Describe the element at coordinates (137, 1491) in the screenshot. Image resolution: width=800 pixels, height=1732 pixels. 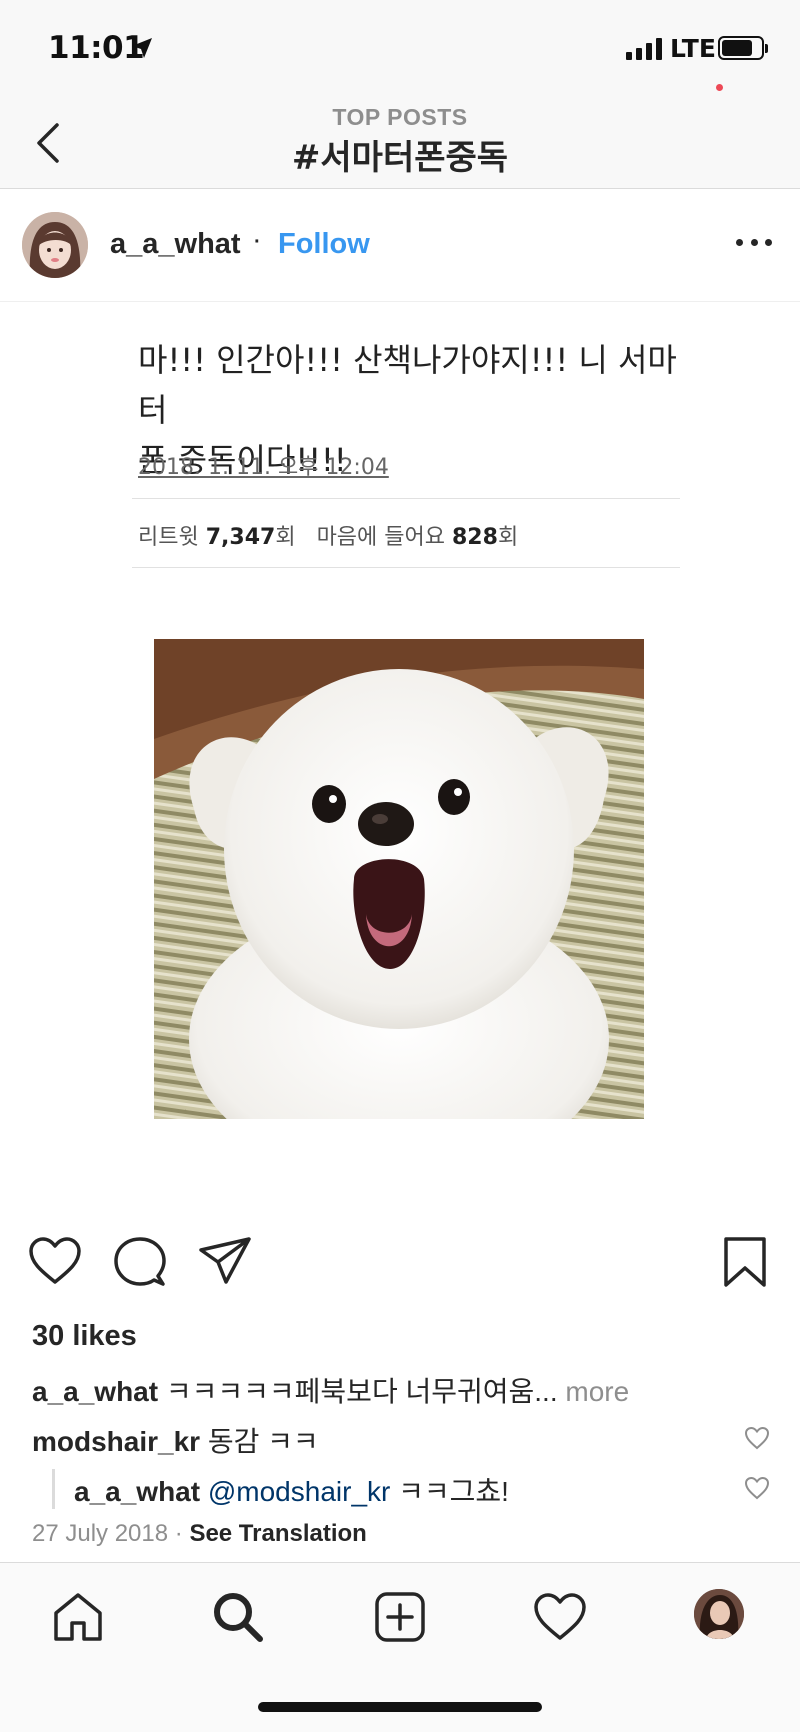
I see `comment-username: a_a_what` at that location.